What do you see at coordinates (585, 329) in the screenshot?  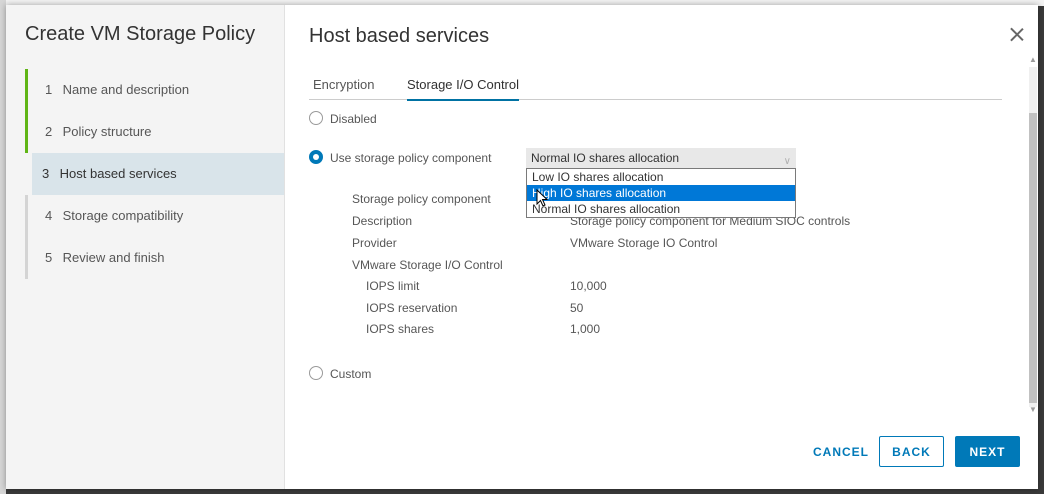 I see `iops-shares-value: 1,000` at bounding box center [585, 329].